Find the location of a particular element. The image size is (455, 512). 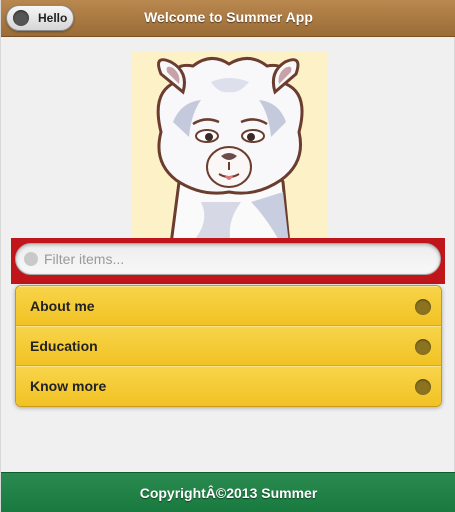

list-item-about-me: About me is located at coordinates (228, 306).